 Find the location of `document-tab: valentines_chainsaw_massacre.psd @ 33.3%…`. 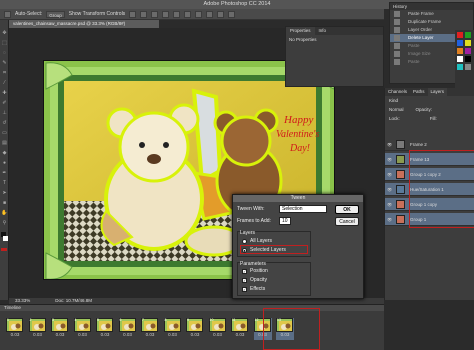

document-tab: valentines_chainsaw_massacre.psd @ 33.3%… is located at coordinates (84, 24).